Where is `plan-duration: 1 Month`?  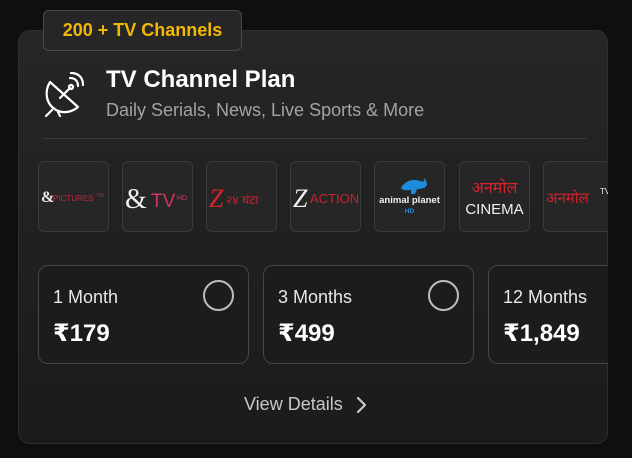
plan-duration: 1 Month is located at coordinates (86, 297).